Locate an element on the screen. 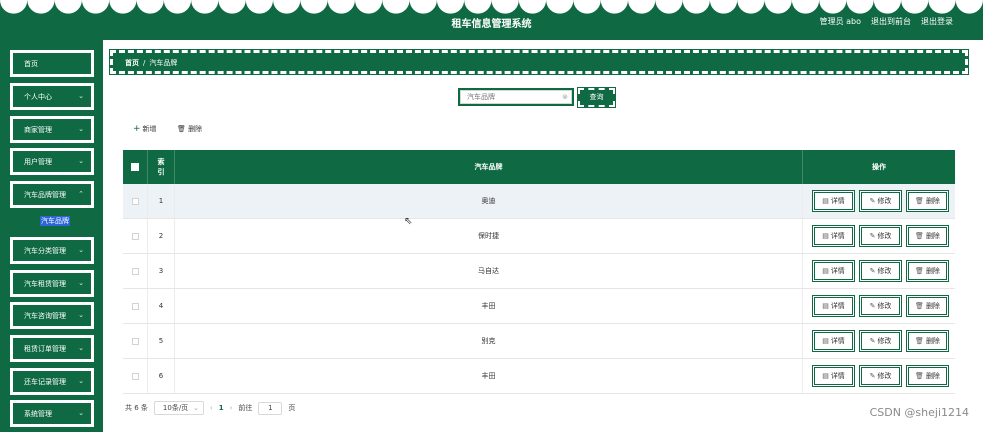 The height and width of the screenshot is (432, 983). row-index: 1 is located at coordinates (161, 201).